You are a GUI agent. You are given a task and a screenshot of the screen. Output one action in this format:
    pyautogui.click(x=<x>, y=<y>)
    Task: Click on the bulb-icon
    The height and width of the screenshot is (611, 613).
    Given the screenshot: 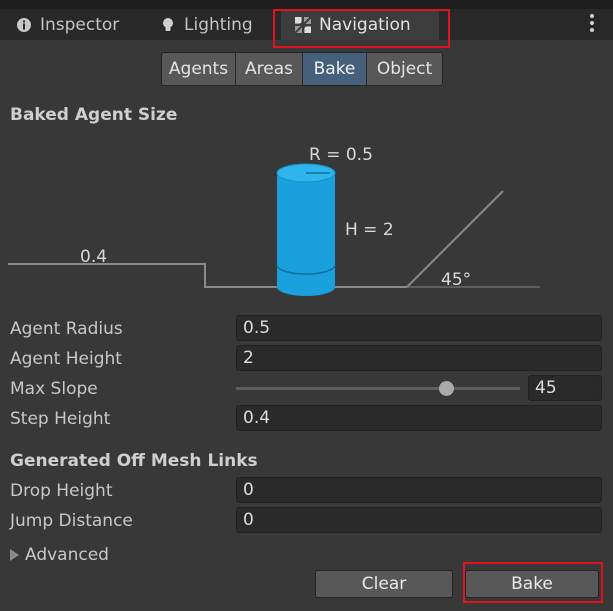 What is the action you would take?
    pyautogui.click(x=168, y=25)
    